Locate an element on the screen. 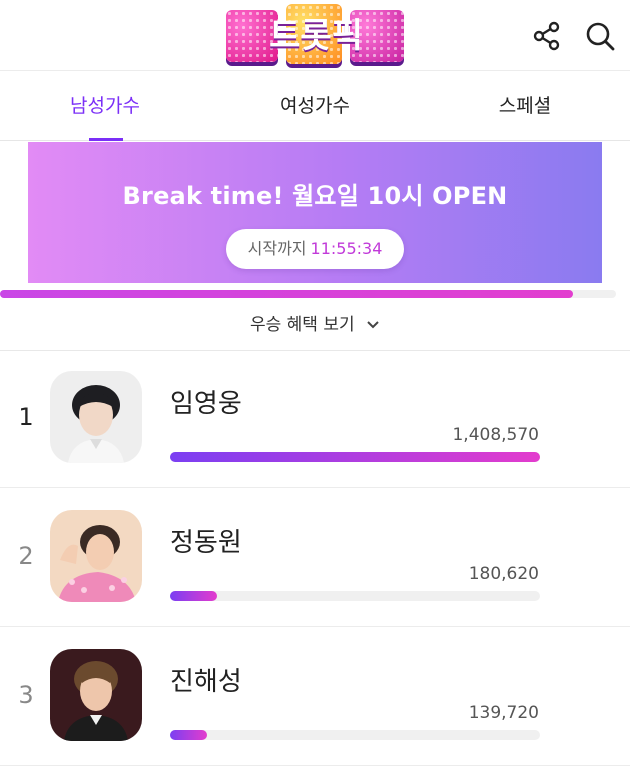  vote-count: 180,620 is located at coordinates (503, 574).